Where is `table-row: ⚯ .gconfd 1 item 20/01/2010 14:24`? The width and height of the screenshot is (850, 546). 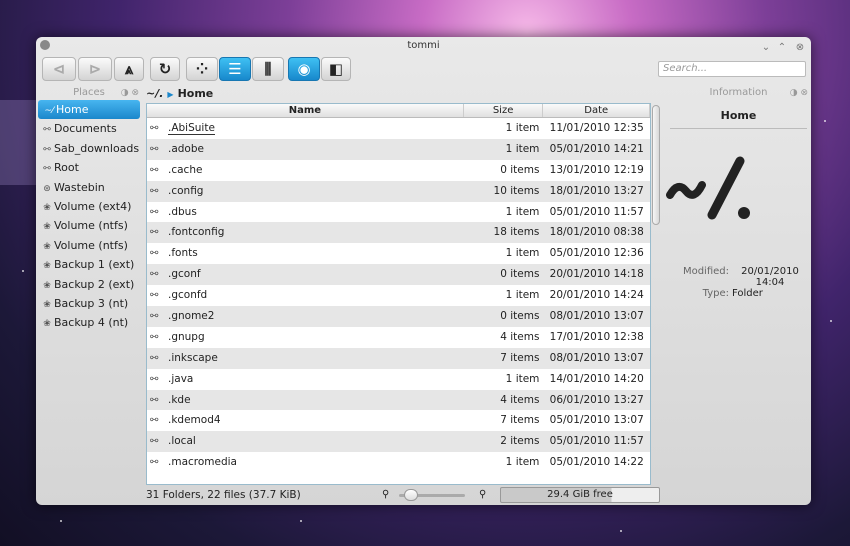 table-row: ⚯ .gconfd 1 item 20/01/2010 14:24 is located at coordinates (398, 295).